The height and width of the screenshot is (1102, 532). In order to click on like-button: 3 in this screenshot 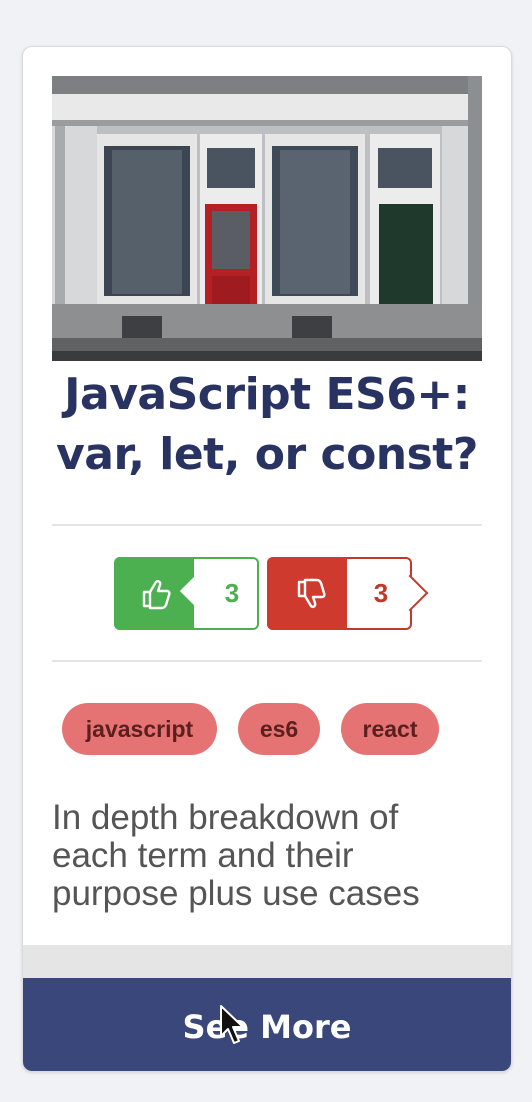, I will do `click(186, 593)`.